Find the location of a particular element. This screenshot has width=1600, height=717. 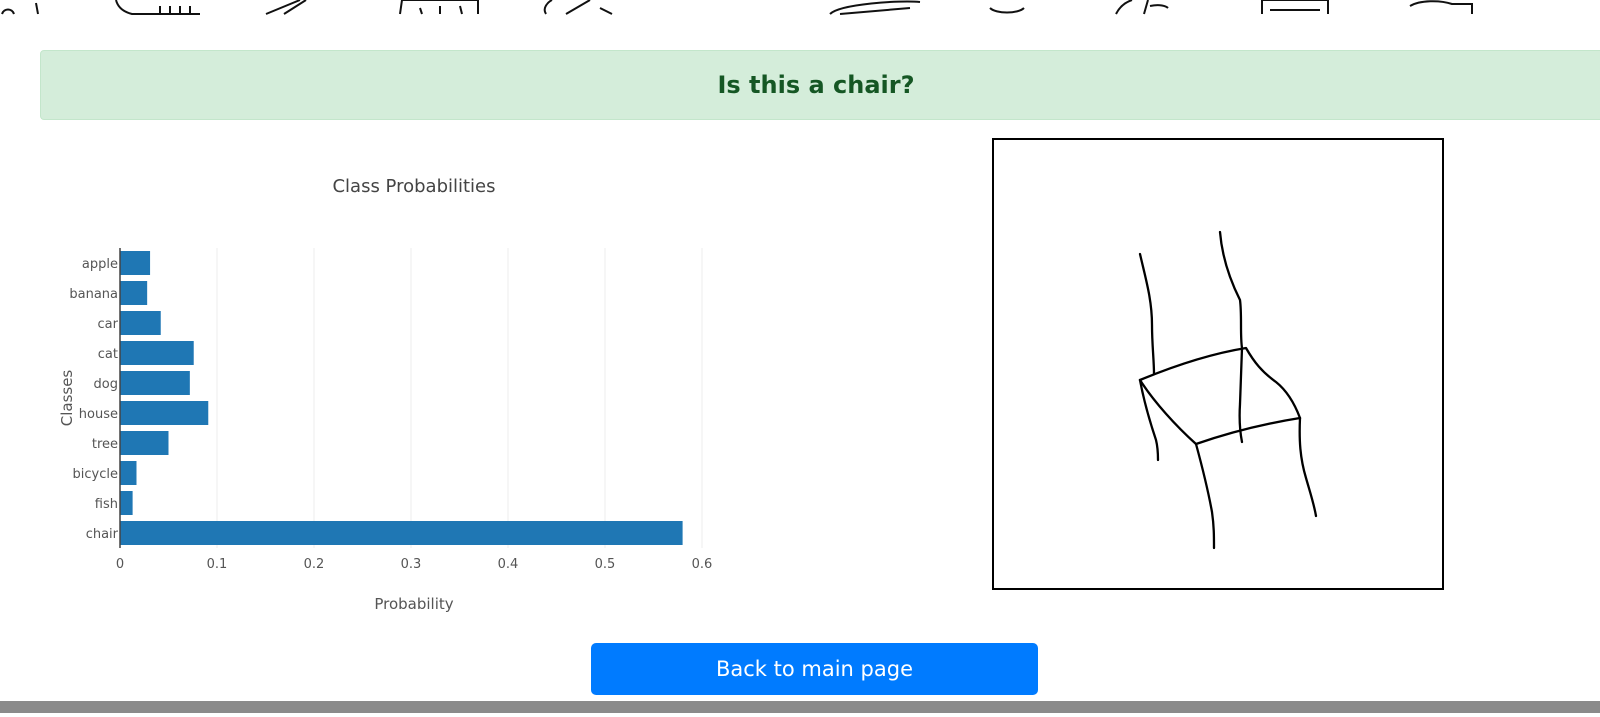

bar-tree is located at coordinates (144, 443).